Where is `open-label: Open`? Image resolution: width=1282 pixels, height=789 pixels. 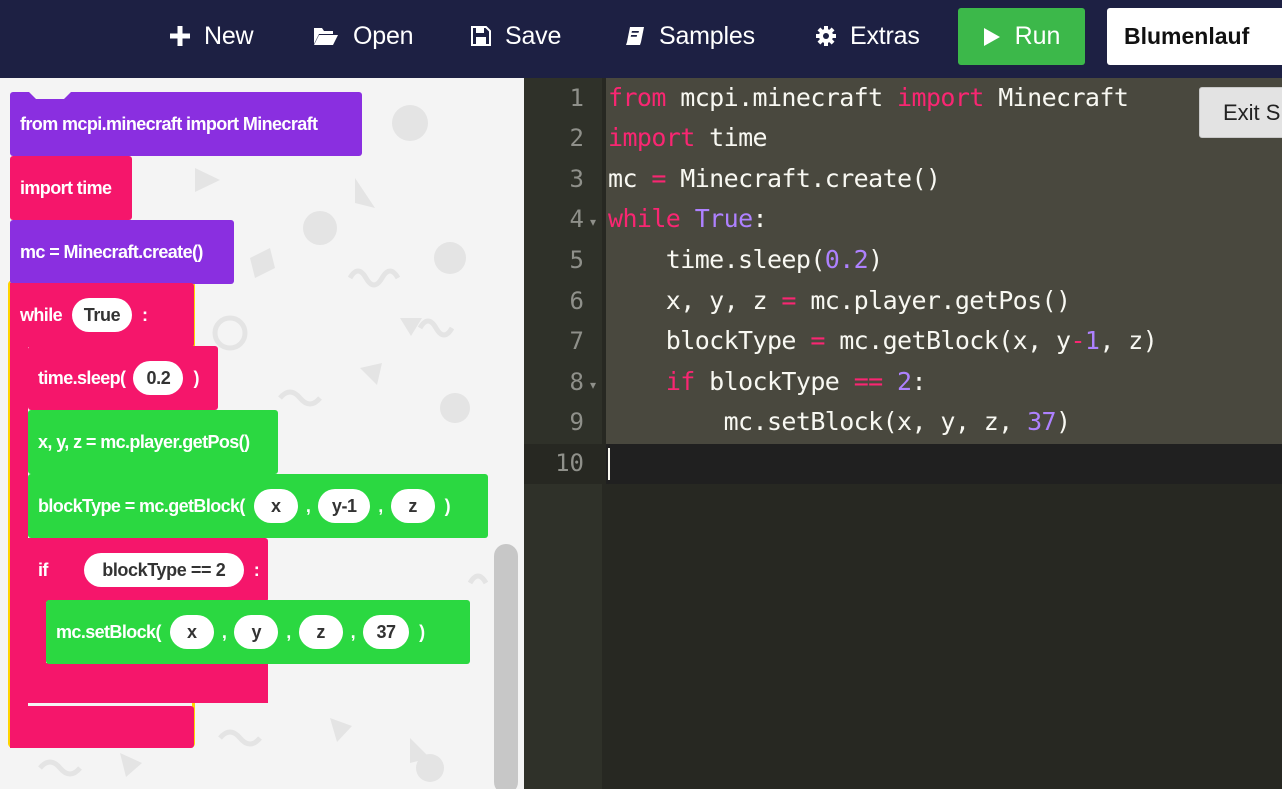
open-label: Open is located at coordinates (383, 35).